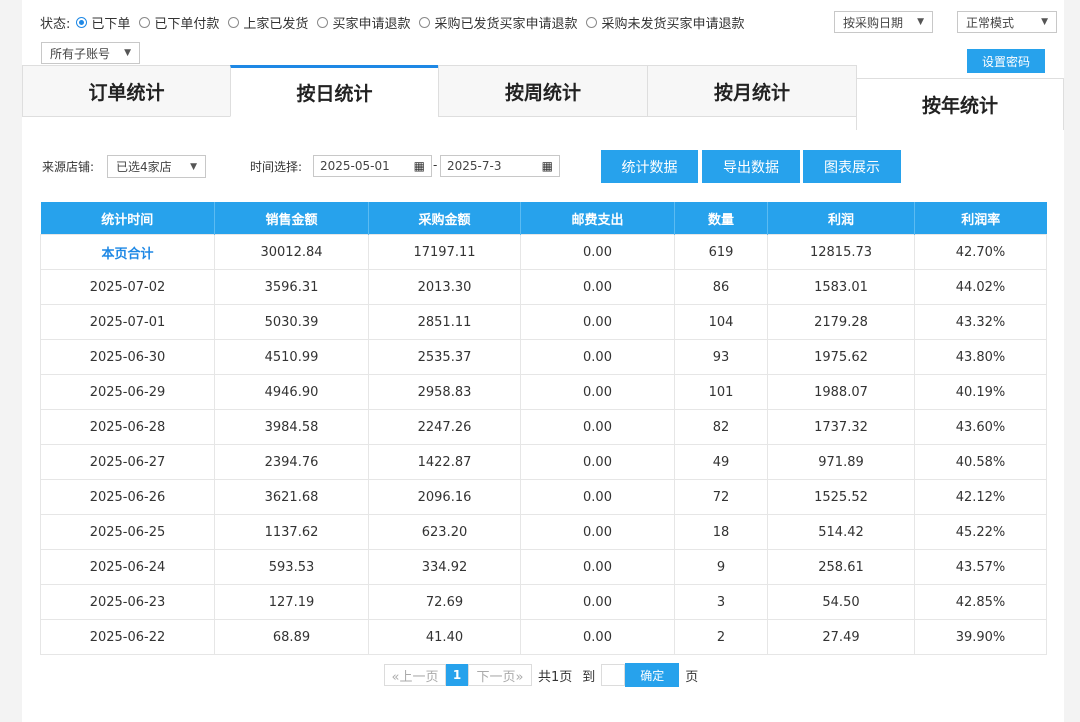 The height and width of the screenshot is (722, 1080). I want to click on cell-stat-time: 2025-07-02, so click(127, 287).